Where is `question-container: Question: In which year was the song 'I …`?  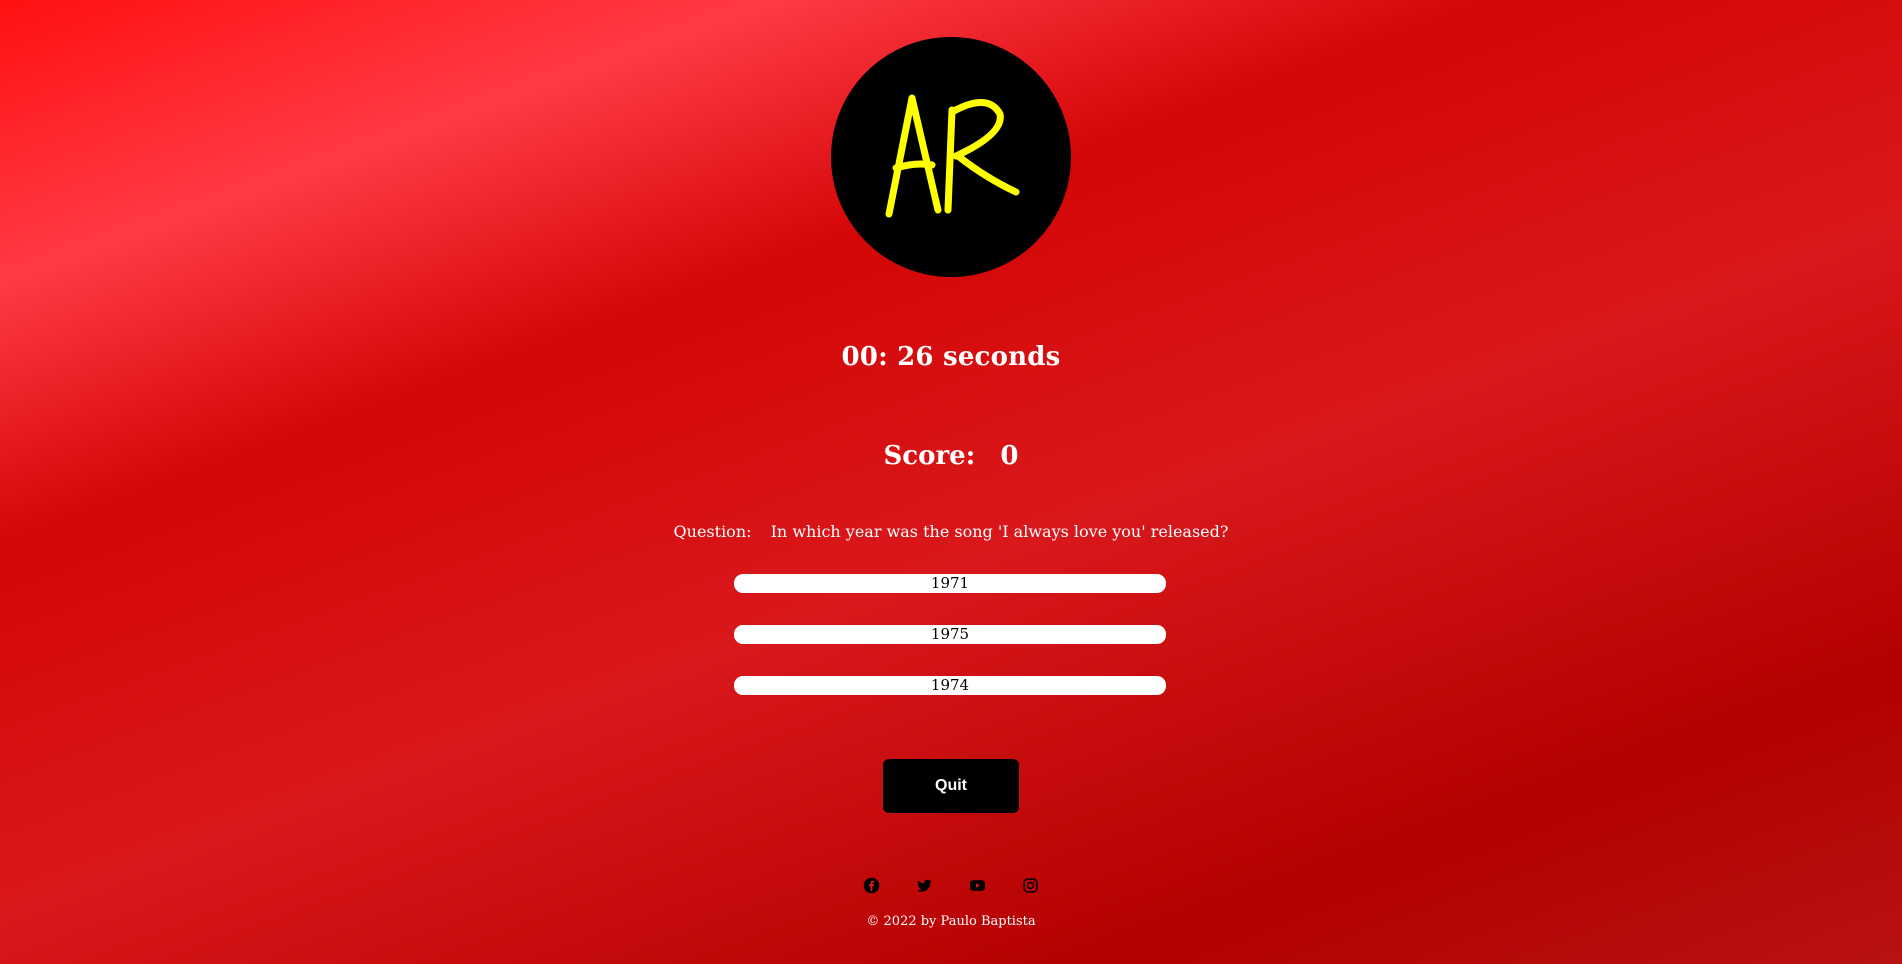 question-container: Question: In which year was the song 'I … is located at coordinates (951, 531).